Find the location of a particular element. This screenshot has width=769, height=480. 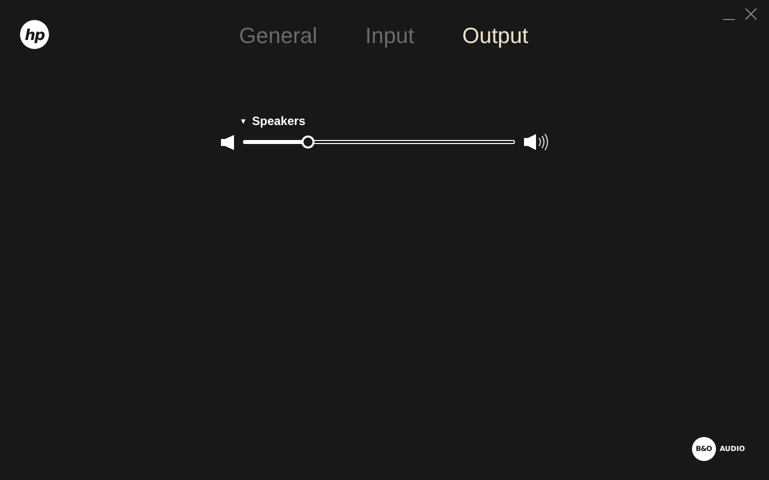

speaker-mute-icon is located at coordinates (227, 142).